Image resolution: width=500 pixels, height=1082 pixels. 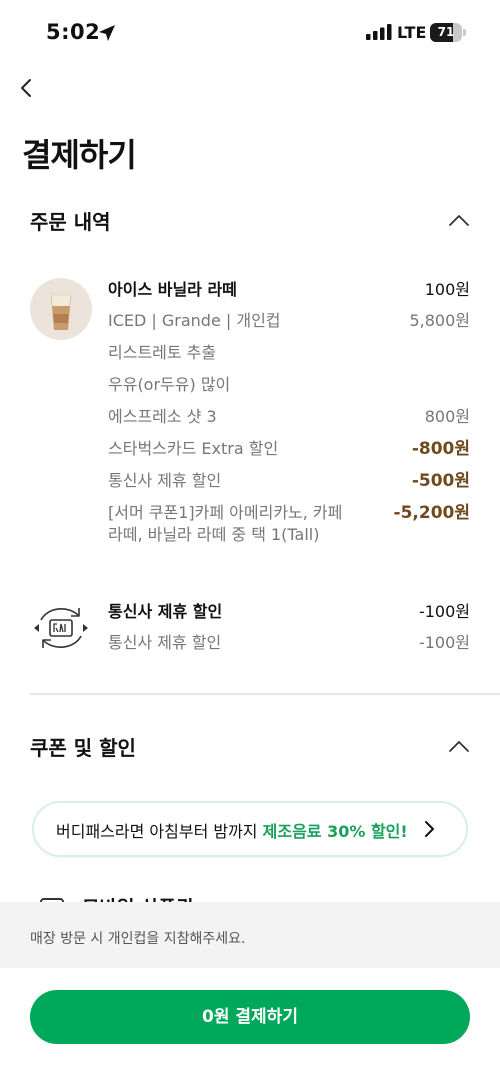 What do you see at coordinates (79, 155) in the screenshot?
I see `page-title: 결제하기` at bounding box center [79, 155].